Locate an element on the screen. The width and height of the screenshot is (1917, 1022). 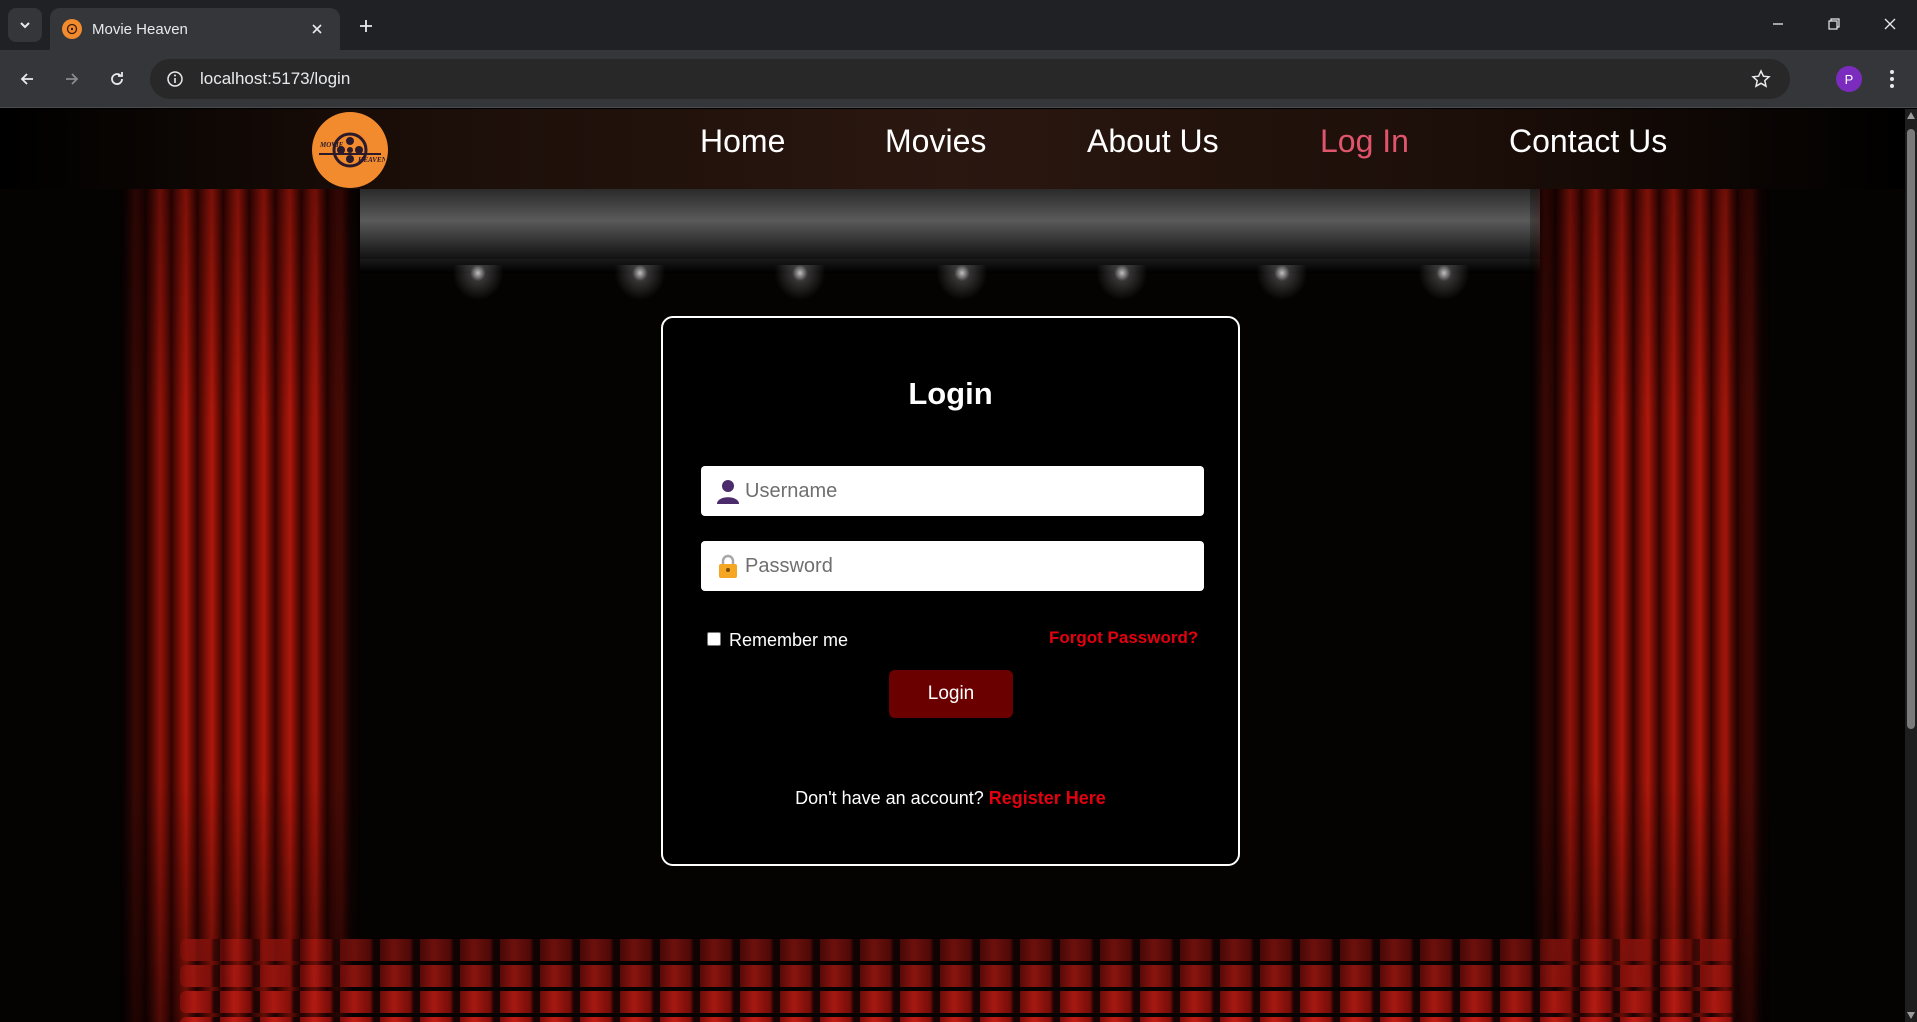
stage-ceiling is located at coordinates (950, 224).